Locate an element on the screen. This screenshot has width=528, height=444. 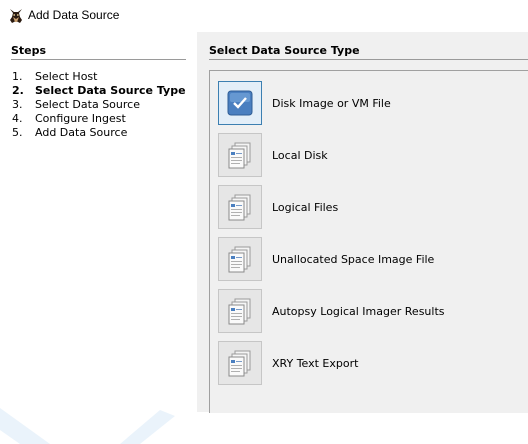
step-number: 2. is located at coordinates (18, 90).